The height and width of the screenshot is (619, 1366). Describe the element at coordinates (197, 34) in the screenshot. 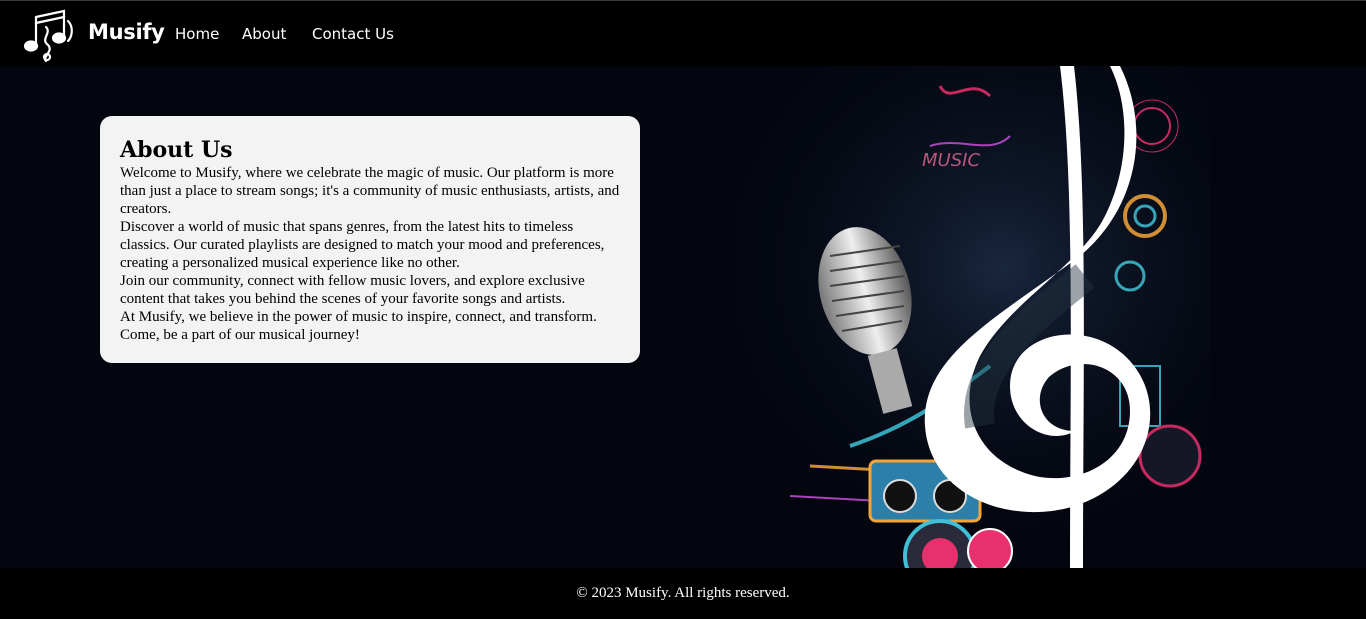

I see `nav-link-home: Home` at that location.